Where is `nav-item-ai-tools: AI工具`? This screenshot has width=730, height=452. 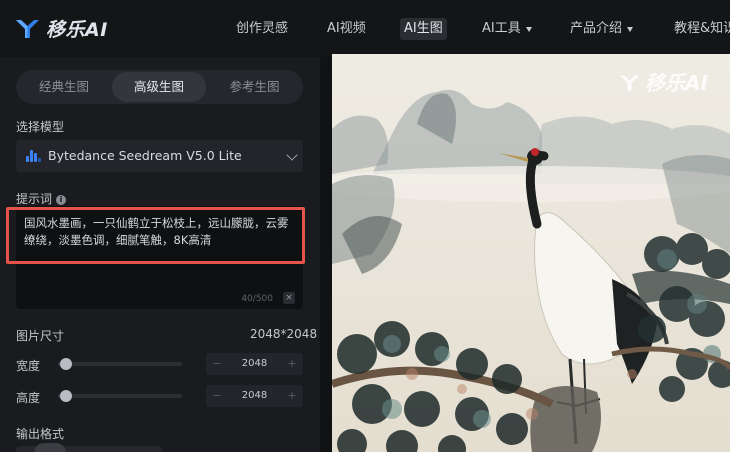 nav-item-ai-tools: AI工具 is located at coordinates (507, 29).